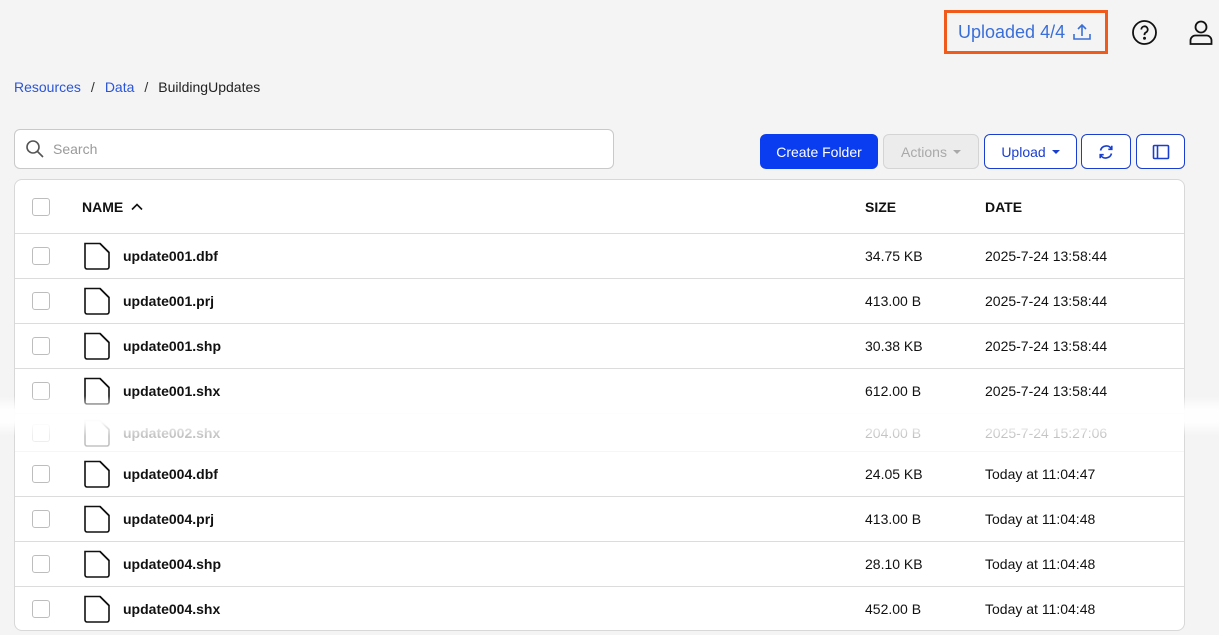  Describe the element at coordinates (333, 149) in the screenshot. I see `search-input` at that location.